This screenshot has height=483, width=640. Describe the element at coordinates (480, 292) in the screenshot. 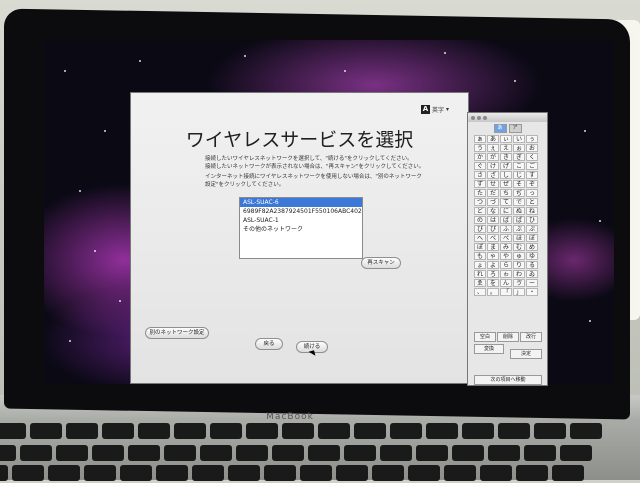

I see `palette-character-key: 、` at that location.